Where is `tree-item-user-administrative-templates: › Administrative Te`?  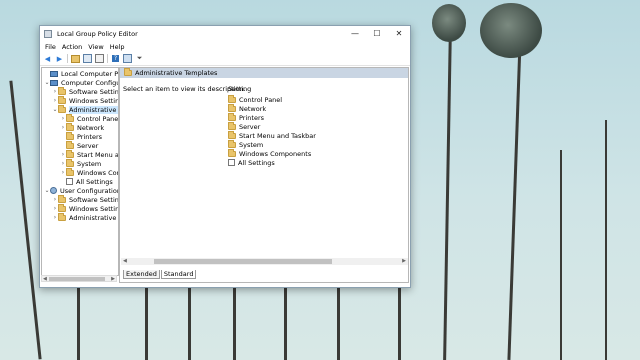
tree-item-user-administrative-templates: › Administrative Te is located at coordinates (85, 217).